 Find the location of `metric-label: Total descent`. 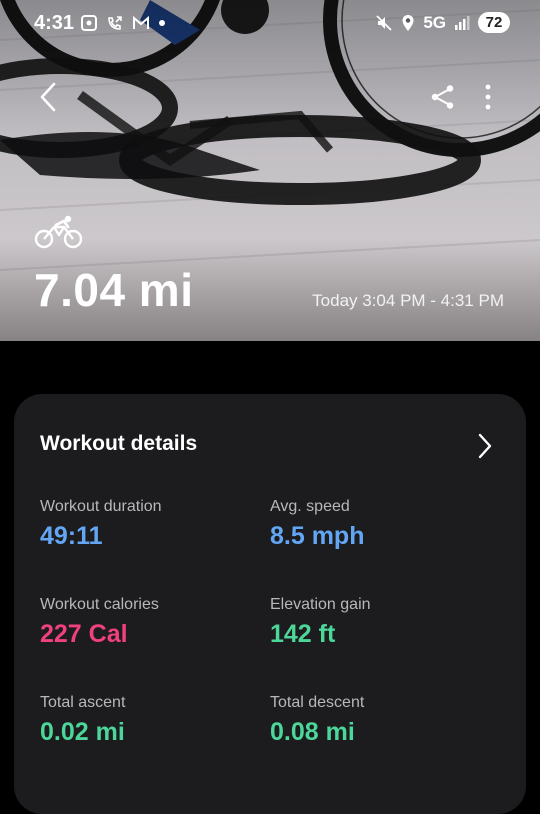

metric-label: Total descent is located at coordinates (317, 702).